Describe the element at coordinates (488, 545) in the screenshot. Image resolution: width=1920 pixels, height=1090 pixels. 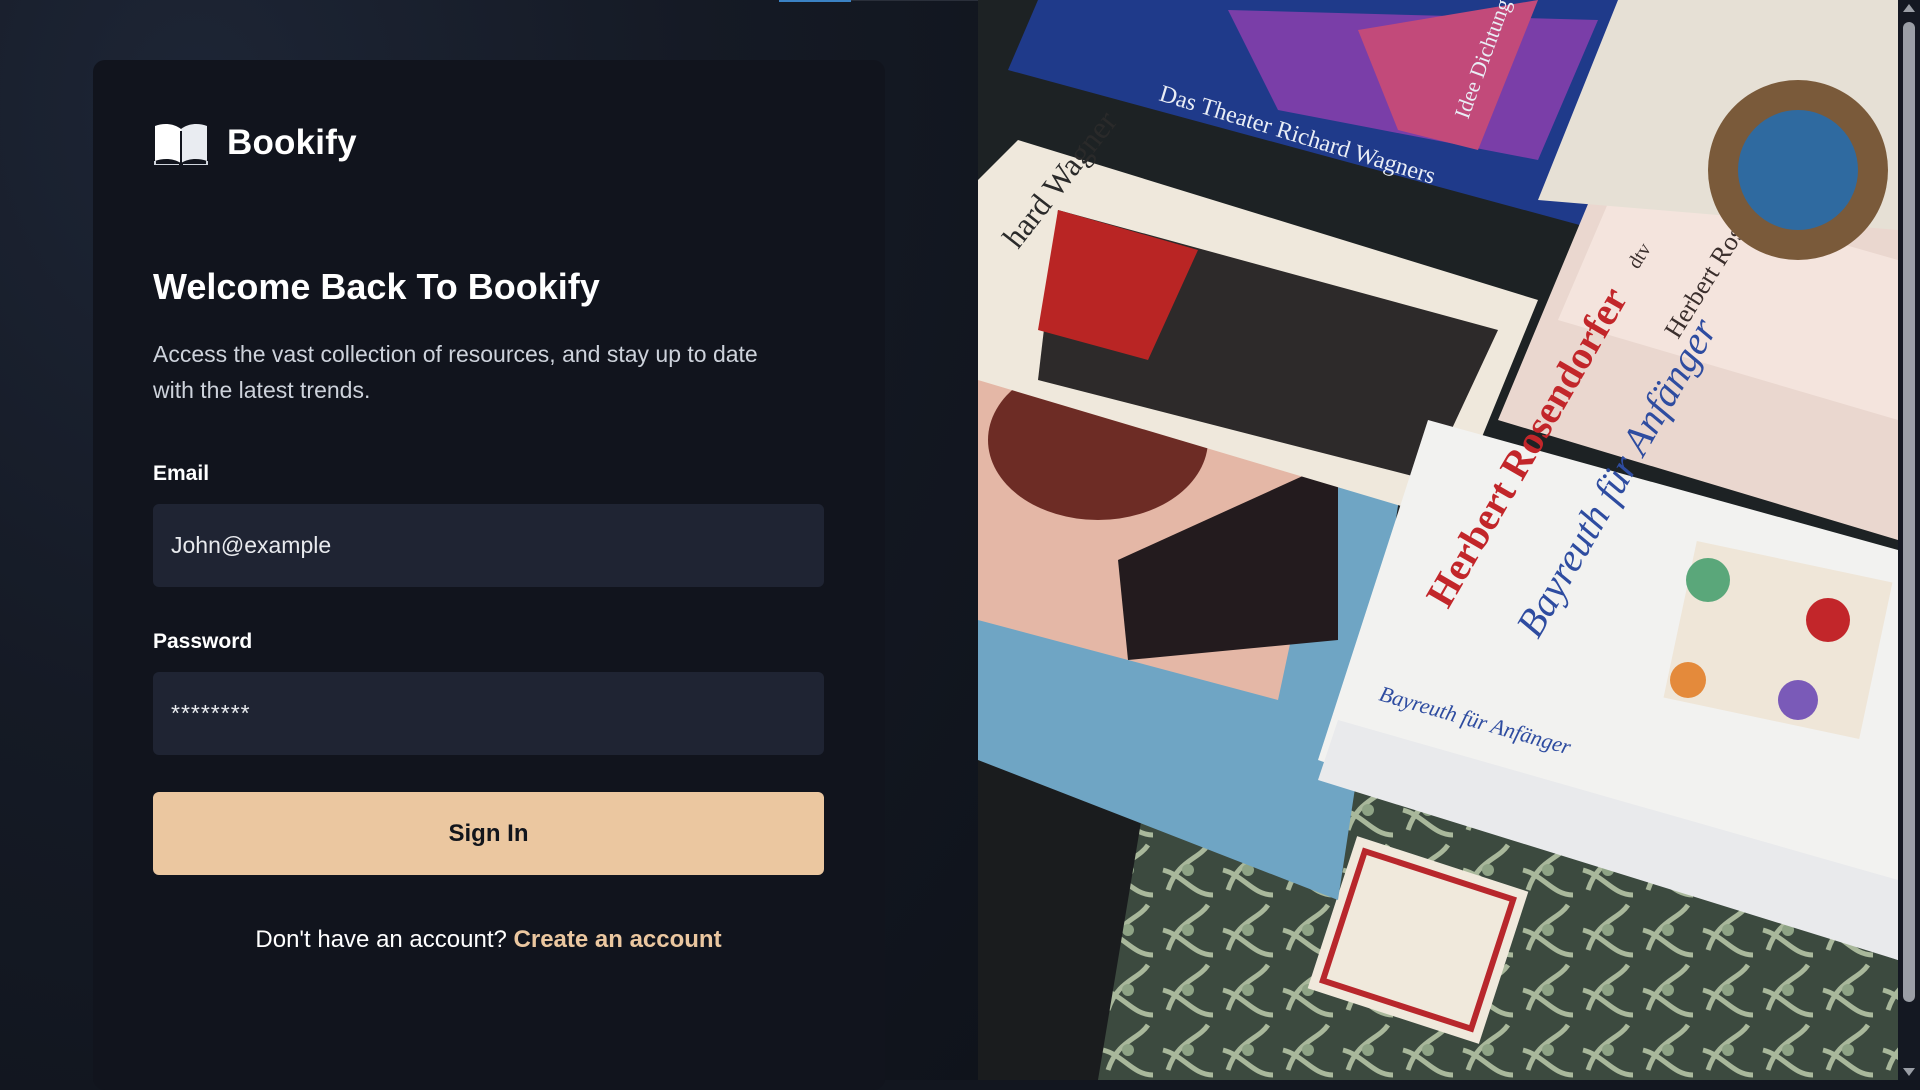
I see `email-field: John@example` at that location.